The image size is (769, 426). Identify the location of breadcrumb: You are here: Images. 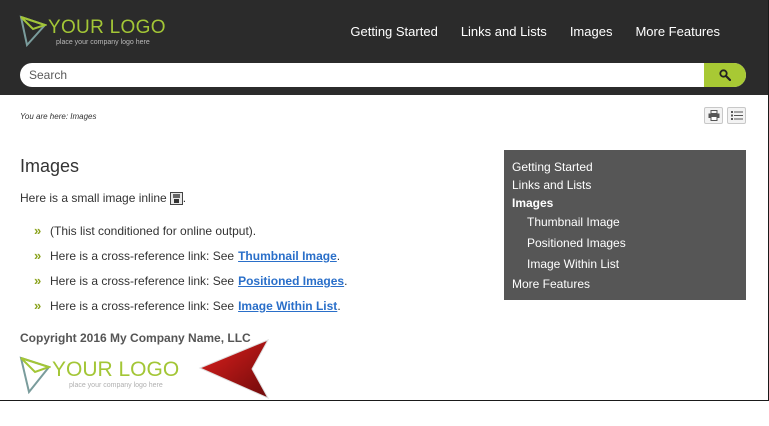
(58, 116).